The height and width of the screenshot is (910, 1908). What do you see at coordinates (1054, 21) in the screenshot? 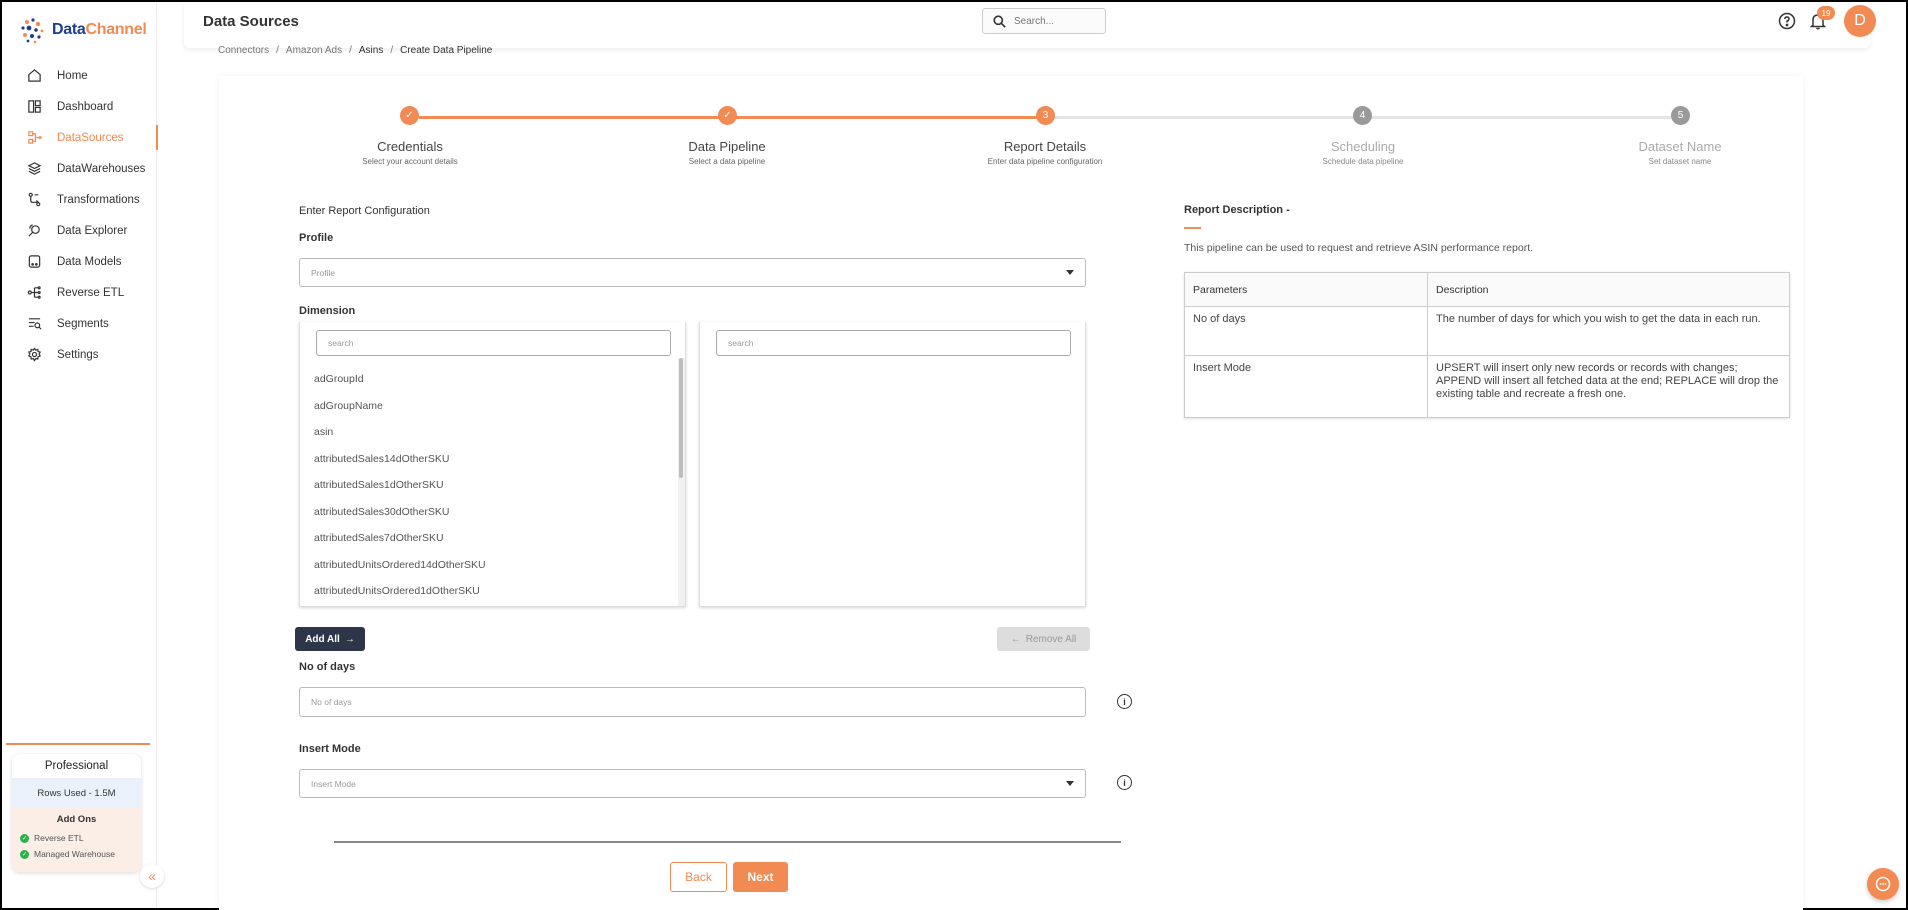
I see `search-input` at bounding box center [1054, 21].